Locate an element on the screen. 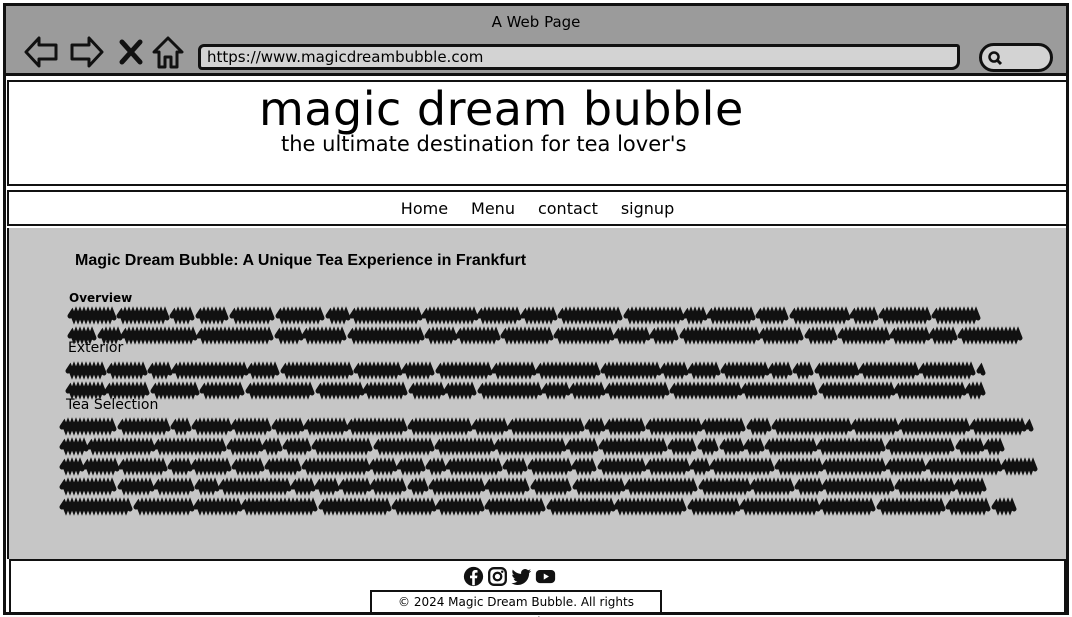  twitter-icon is located at coordinates (521, 576).